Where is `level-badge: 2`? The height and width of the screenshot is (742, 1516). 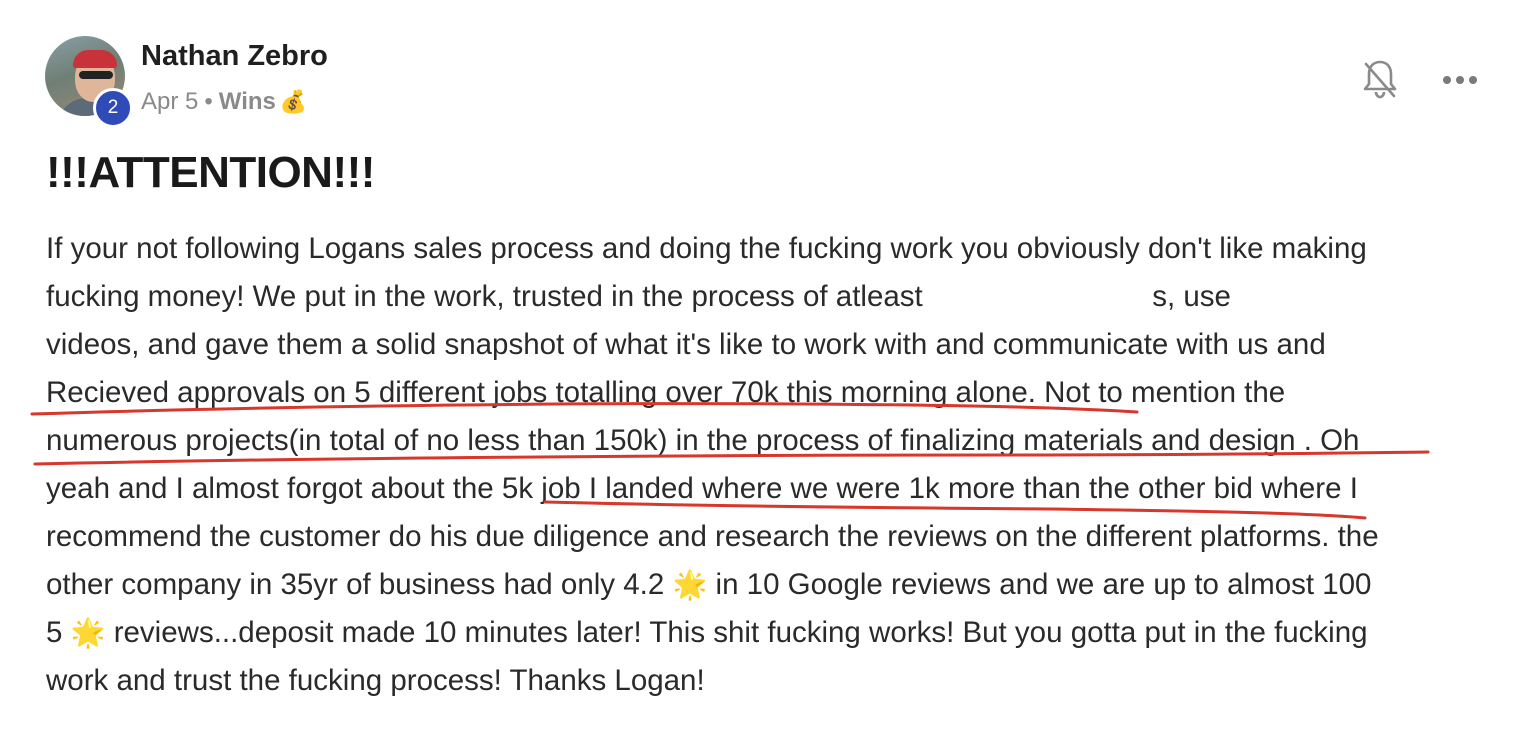
level-badge: 2 is located at coordinates (113, 108).